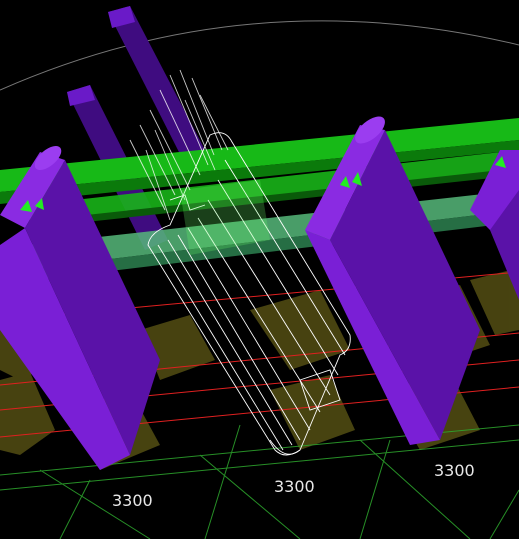 This screenshot has height=539, width=519. What do you see at coordinates (132, 500) in the screenshot?
I see `dimension-label-left: 3300` at bounding box center [132, 500].